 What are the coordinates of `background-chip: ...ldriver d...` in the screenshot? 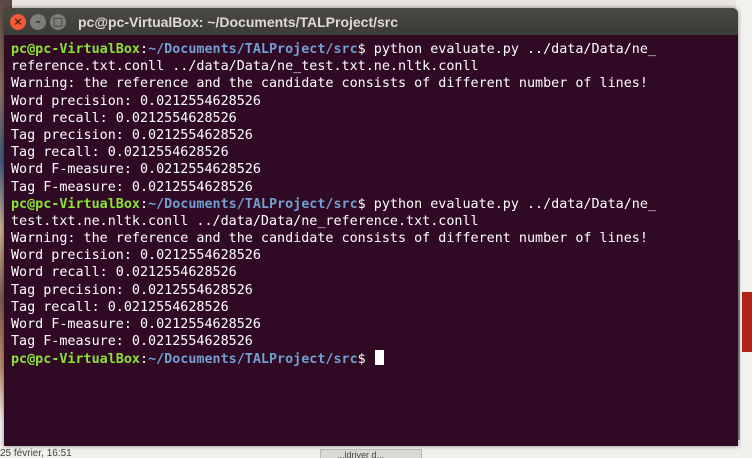 It's located at (371, 453).